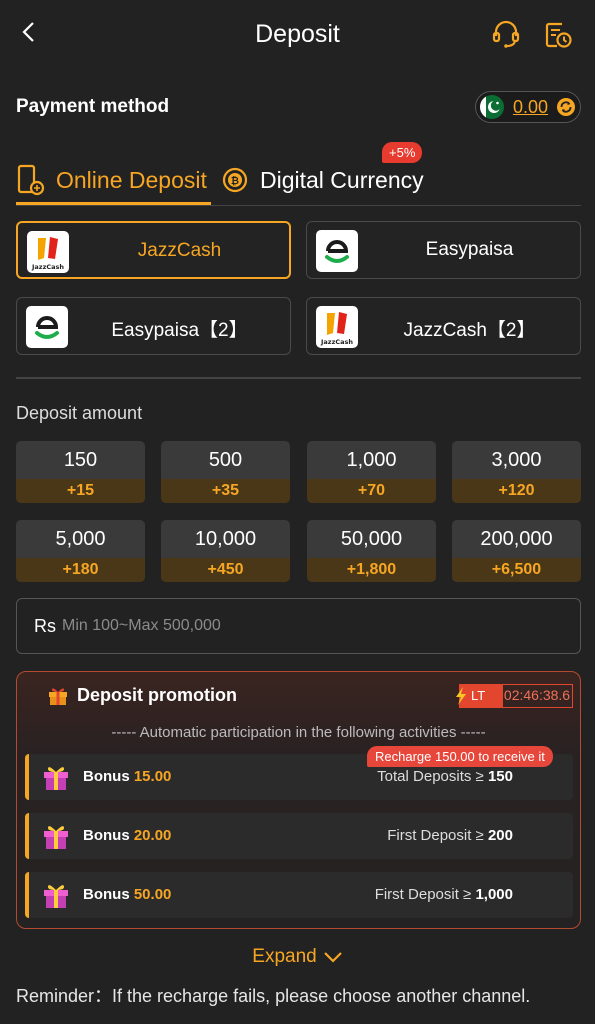 This screenshot has width=595, height=1024. Describe the element at coordinates (371, 460) in the screenshot. I see `amount-value: 1,000` at that location.